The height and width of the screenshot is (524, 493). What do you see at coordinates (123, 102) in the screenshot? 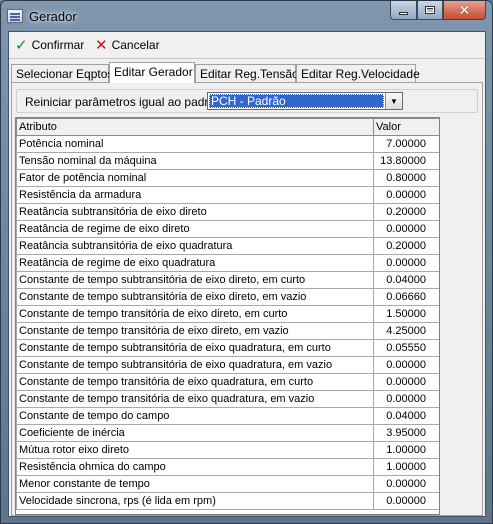
I see `reset-label: Reiniciar parâmetros igual ao padrão` at bounding box center [123, 102].